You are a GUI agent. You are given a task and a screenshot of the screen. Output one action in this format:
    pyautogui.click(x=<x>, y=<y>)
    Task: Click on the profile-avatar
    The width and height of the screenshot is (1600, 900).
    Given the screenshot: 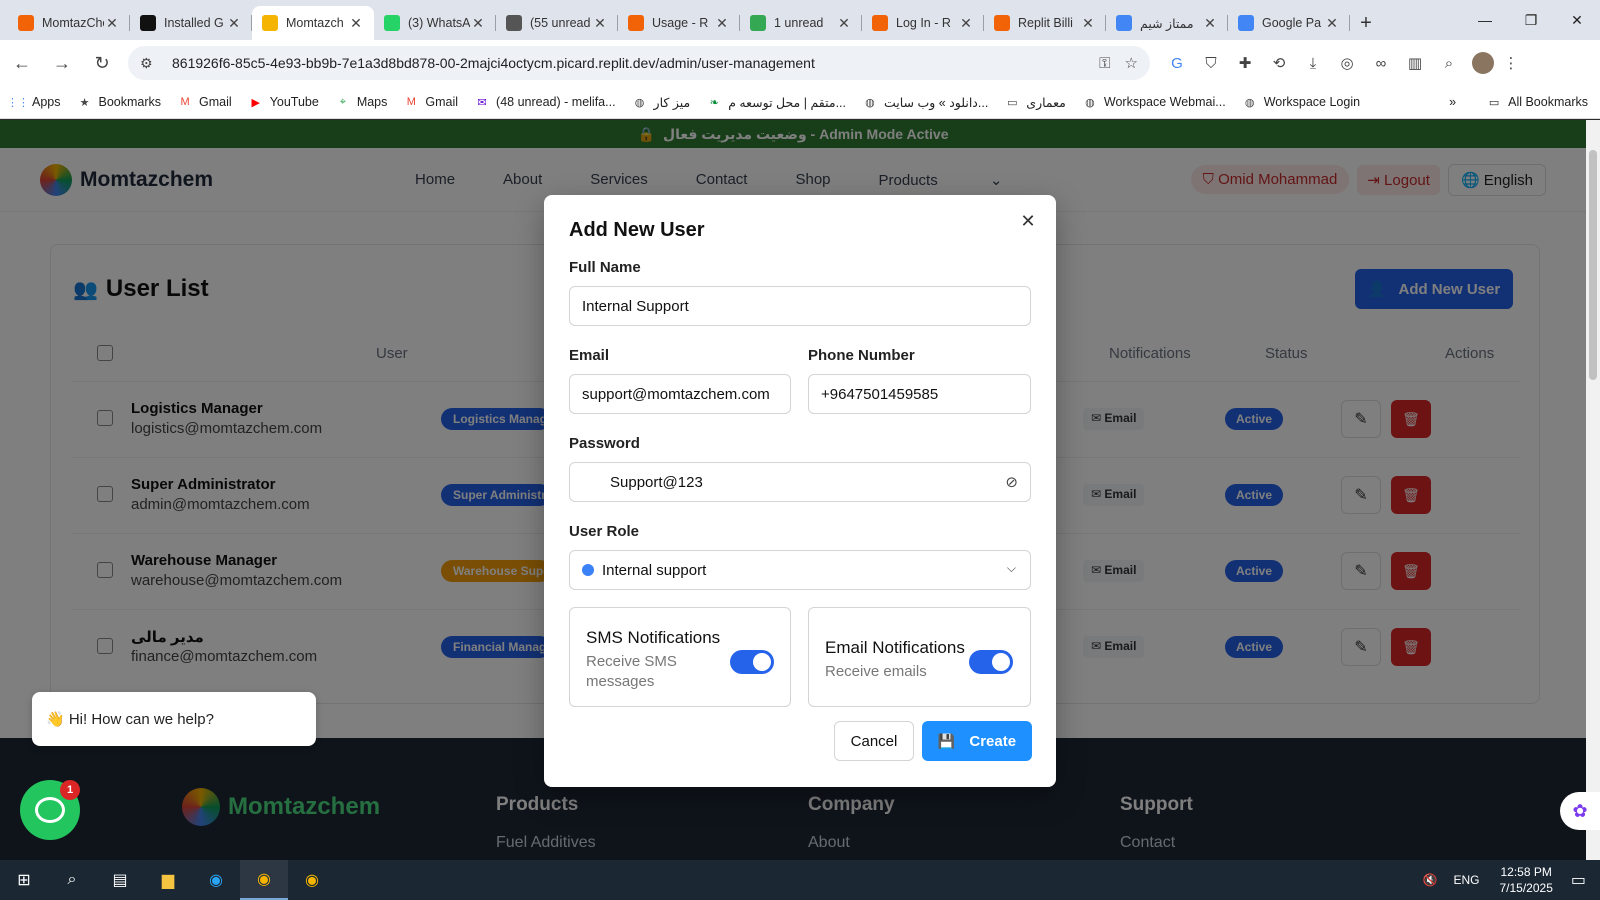 What is the action you would take?
    pyautogui.click(x=1483, y=63)
    